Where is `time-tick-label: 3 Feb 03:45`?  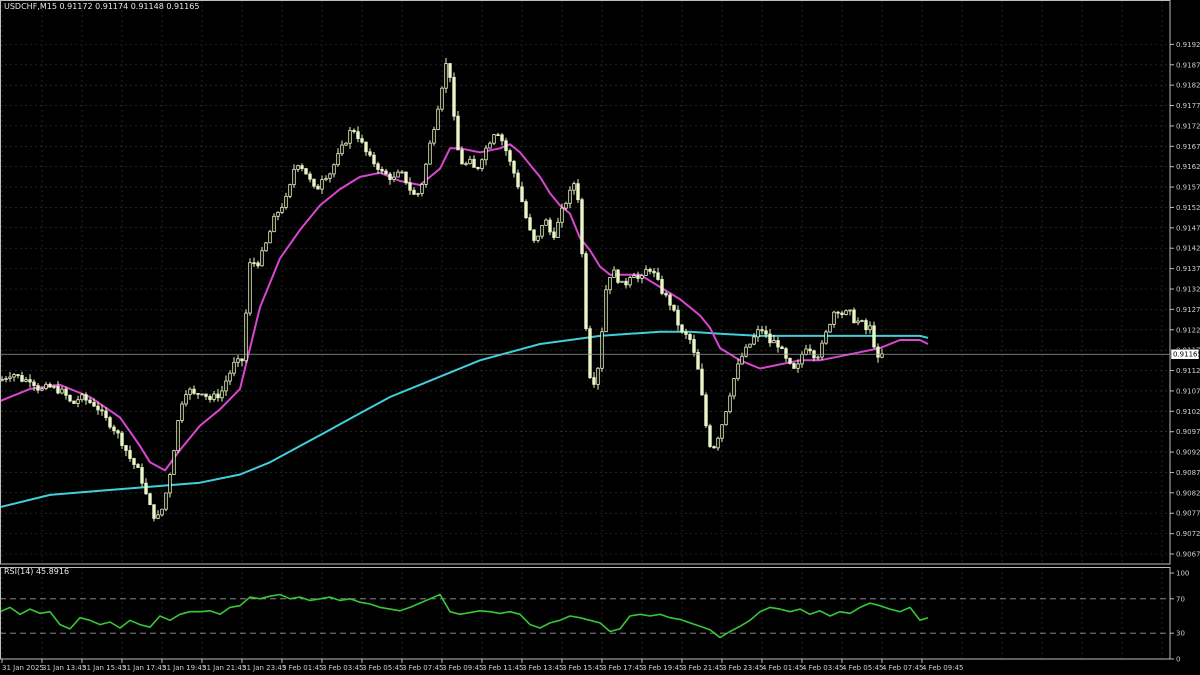 time-tick-label: 3 Feb 03:45 is located at coordinates (342, 668).